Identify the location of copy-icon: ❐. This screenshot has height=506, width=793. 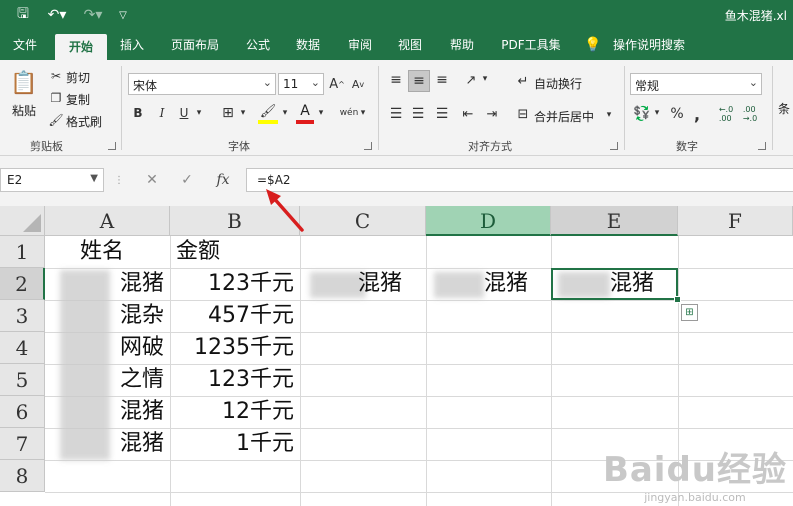
(56, 98).